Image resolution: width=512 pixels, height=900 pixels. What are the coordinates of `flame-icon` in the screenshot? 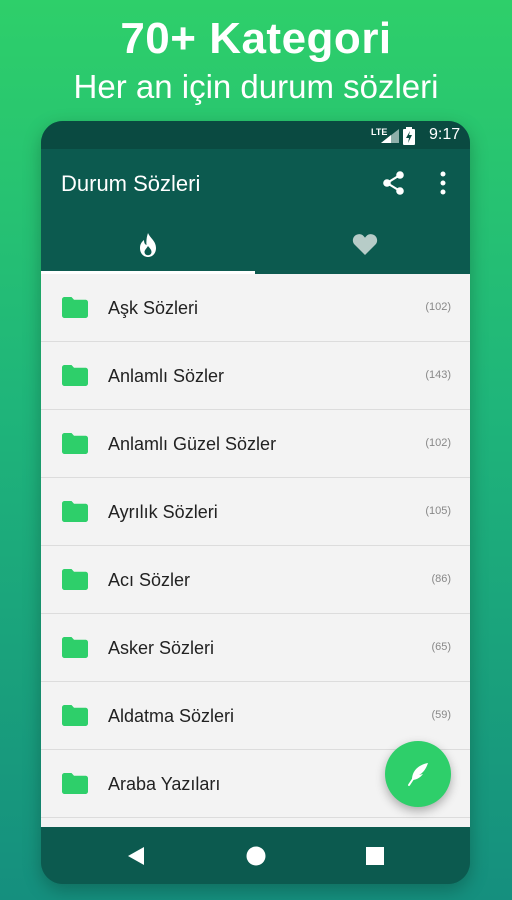 It's located at (148, 245).